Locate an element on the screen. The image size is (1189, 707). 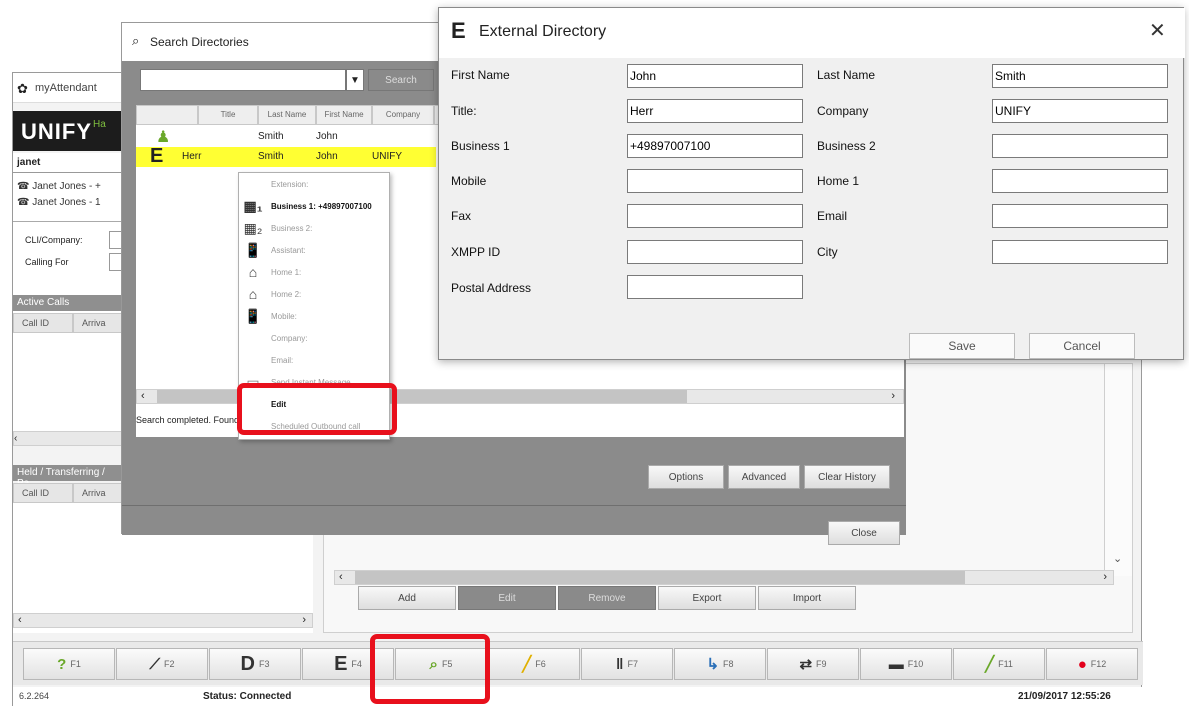
wrench-icon: ⟋ is located at coordinates (154, 664).